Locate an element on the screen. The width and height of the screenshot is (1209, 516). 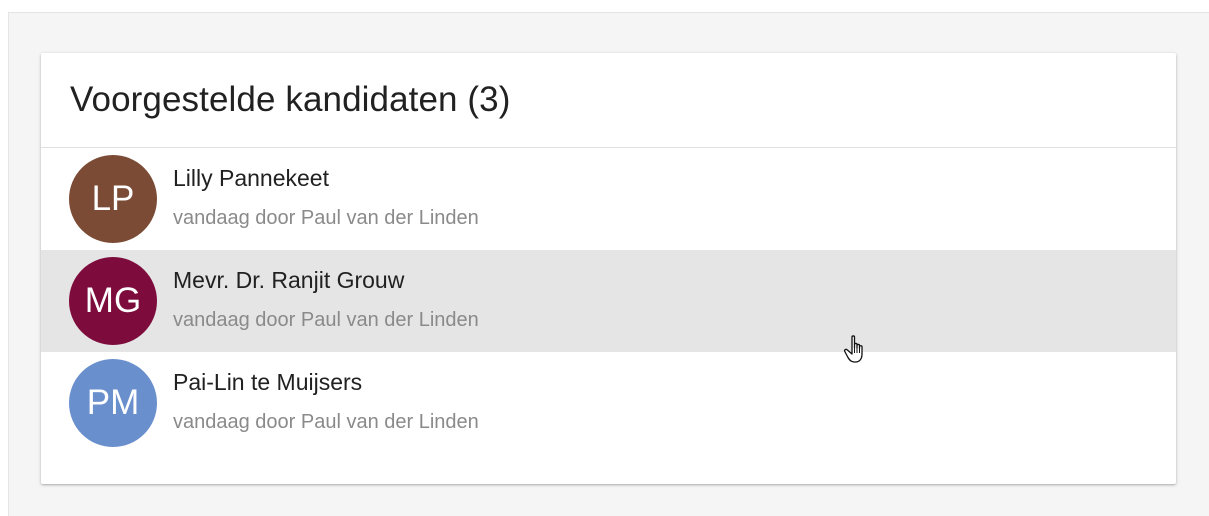
candidate-name: Mevr. Dr. Ranjit Grouw is located at coordinates (289, 280).